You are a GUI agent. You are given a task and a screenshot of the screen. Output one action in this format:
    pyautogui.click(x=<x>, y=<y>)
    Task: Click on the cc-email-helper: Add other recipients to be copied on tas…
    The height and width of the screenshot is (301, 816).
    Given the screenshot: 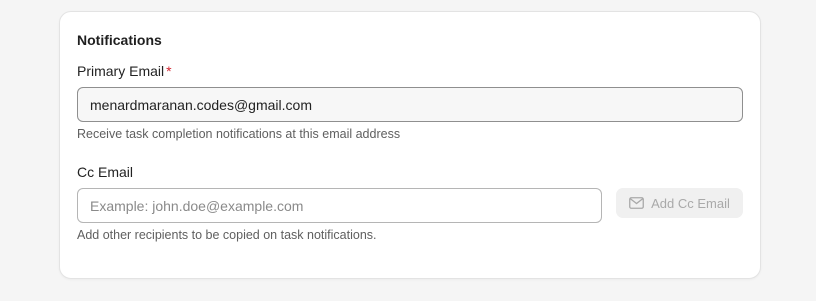 What is the action you would take?
    pyautogui.click(x=227, y=235)
    